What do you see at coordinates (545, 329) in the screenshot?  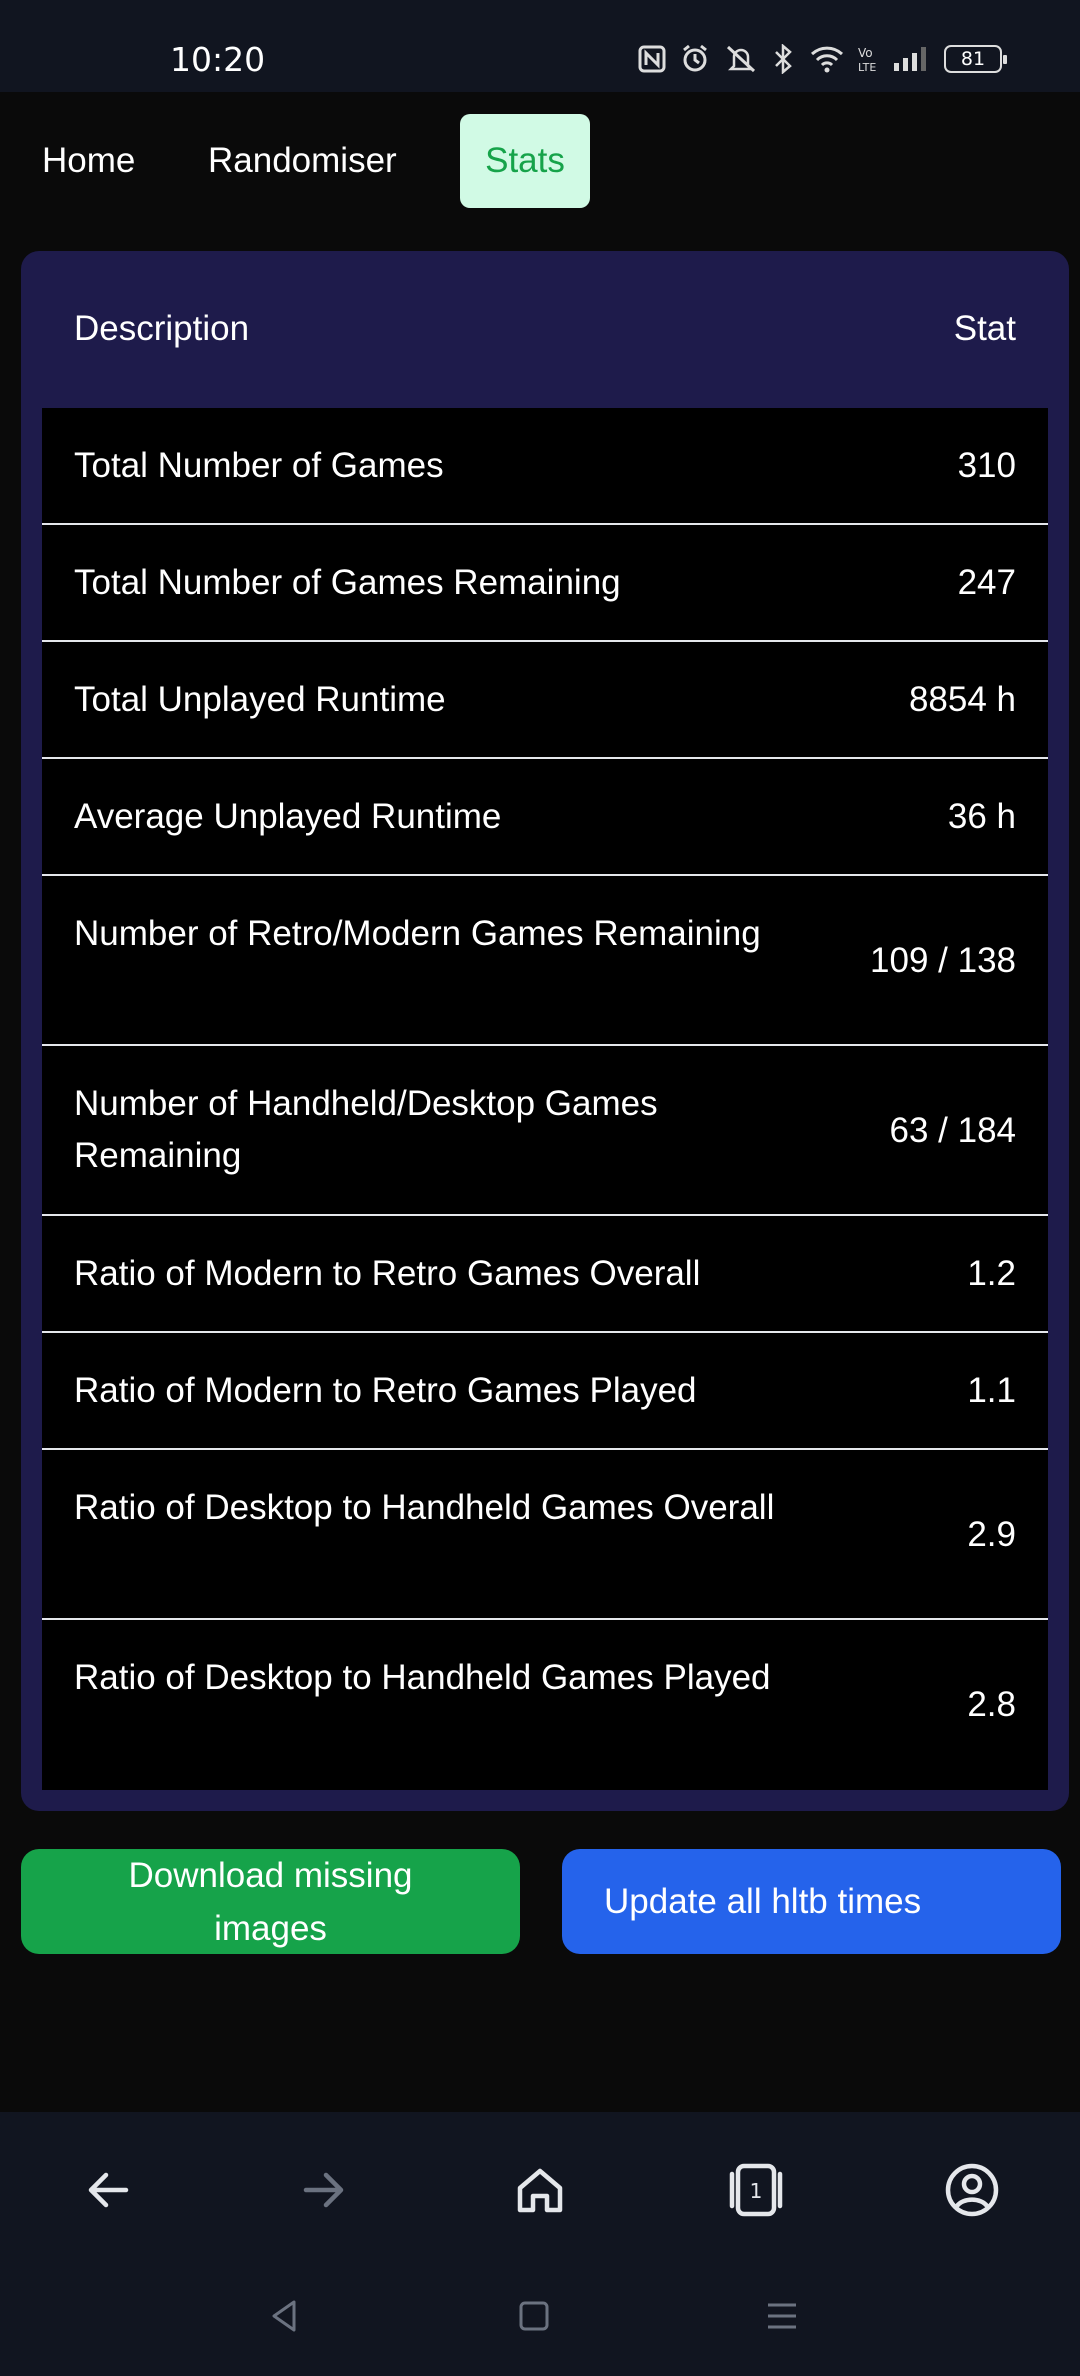 I see `table-header: Description Stat` at bounding box center [545, 329].